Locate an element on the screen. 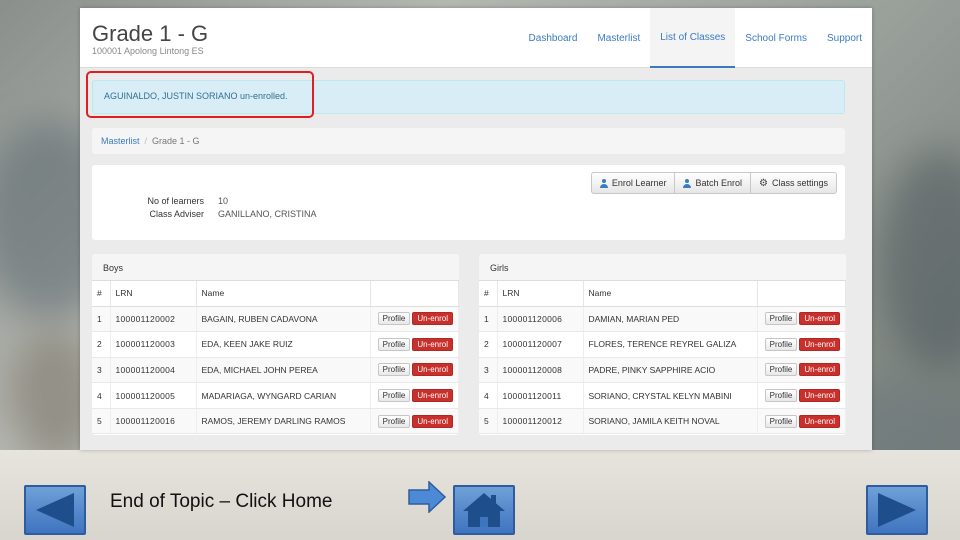  batch-enrol-label: Batch Enrol is located at coordinates (718, 183).